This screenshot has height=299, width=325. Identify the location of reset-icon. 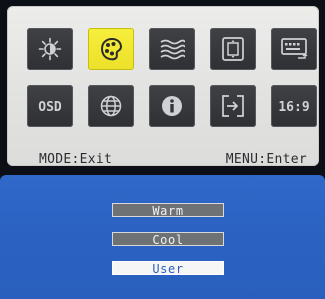
(233, 106).